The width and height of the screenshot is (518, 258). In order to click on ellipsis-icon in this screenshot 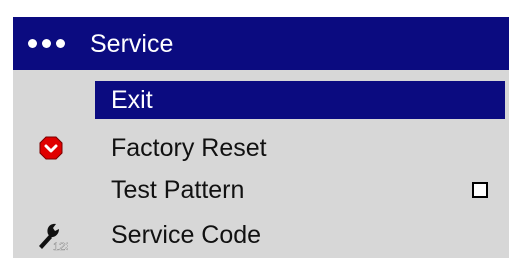, I will do `click(46, 44)`.